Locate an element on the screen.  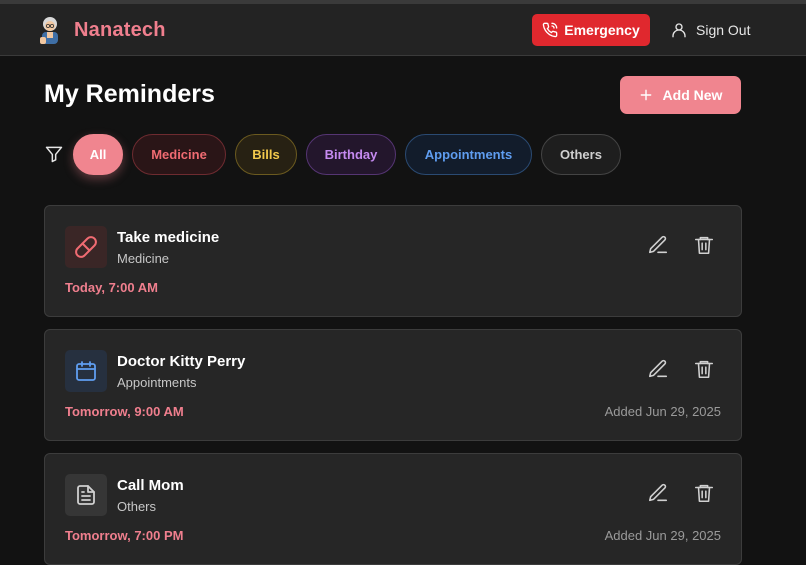
document-icon is located at coordinates (86, 495).